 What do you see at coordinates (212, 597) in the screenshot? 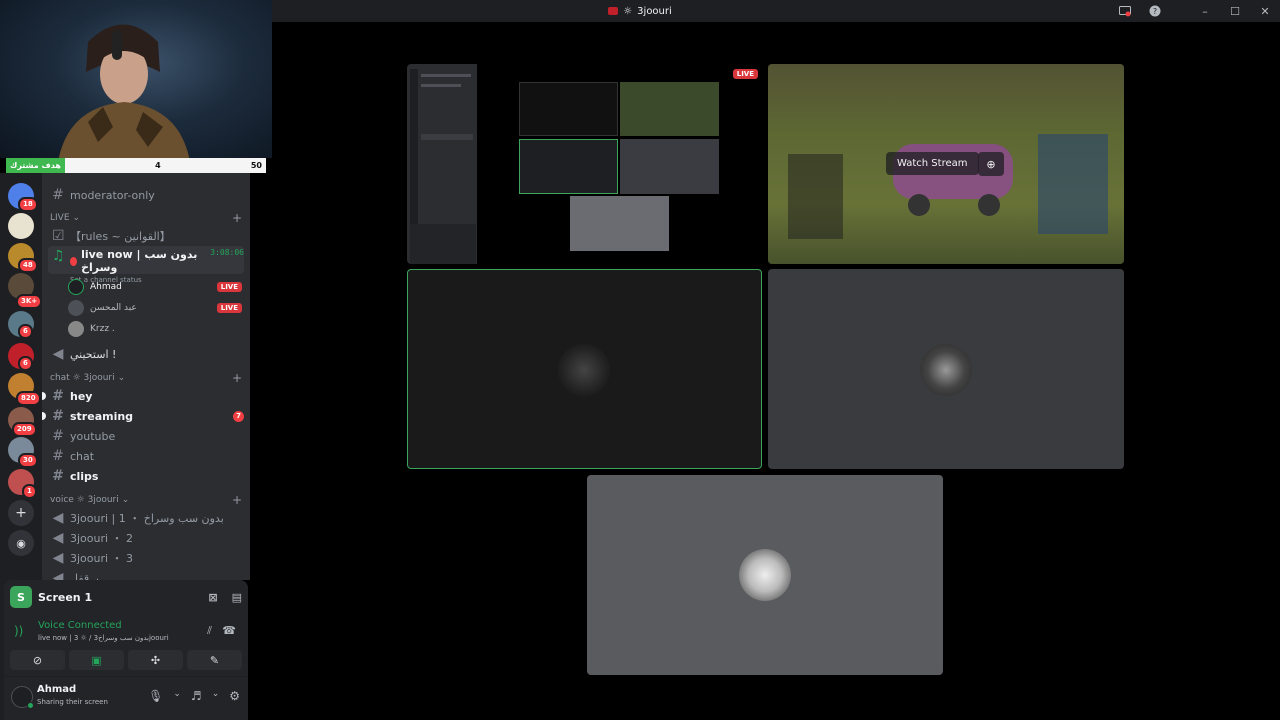
I see `stop-stream-icon: ⊠` at bounding box center [212, 597].